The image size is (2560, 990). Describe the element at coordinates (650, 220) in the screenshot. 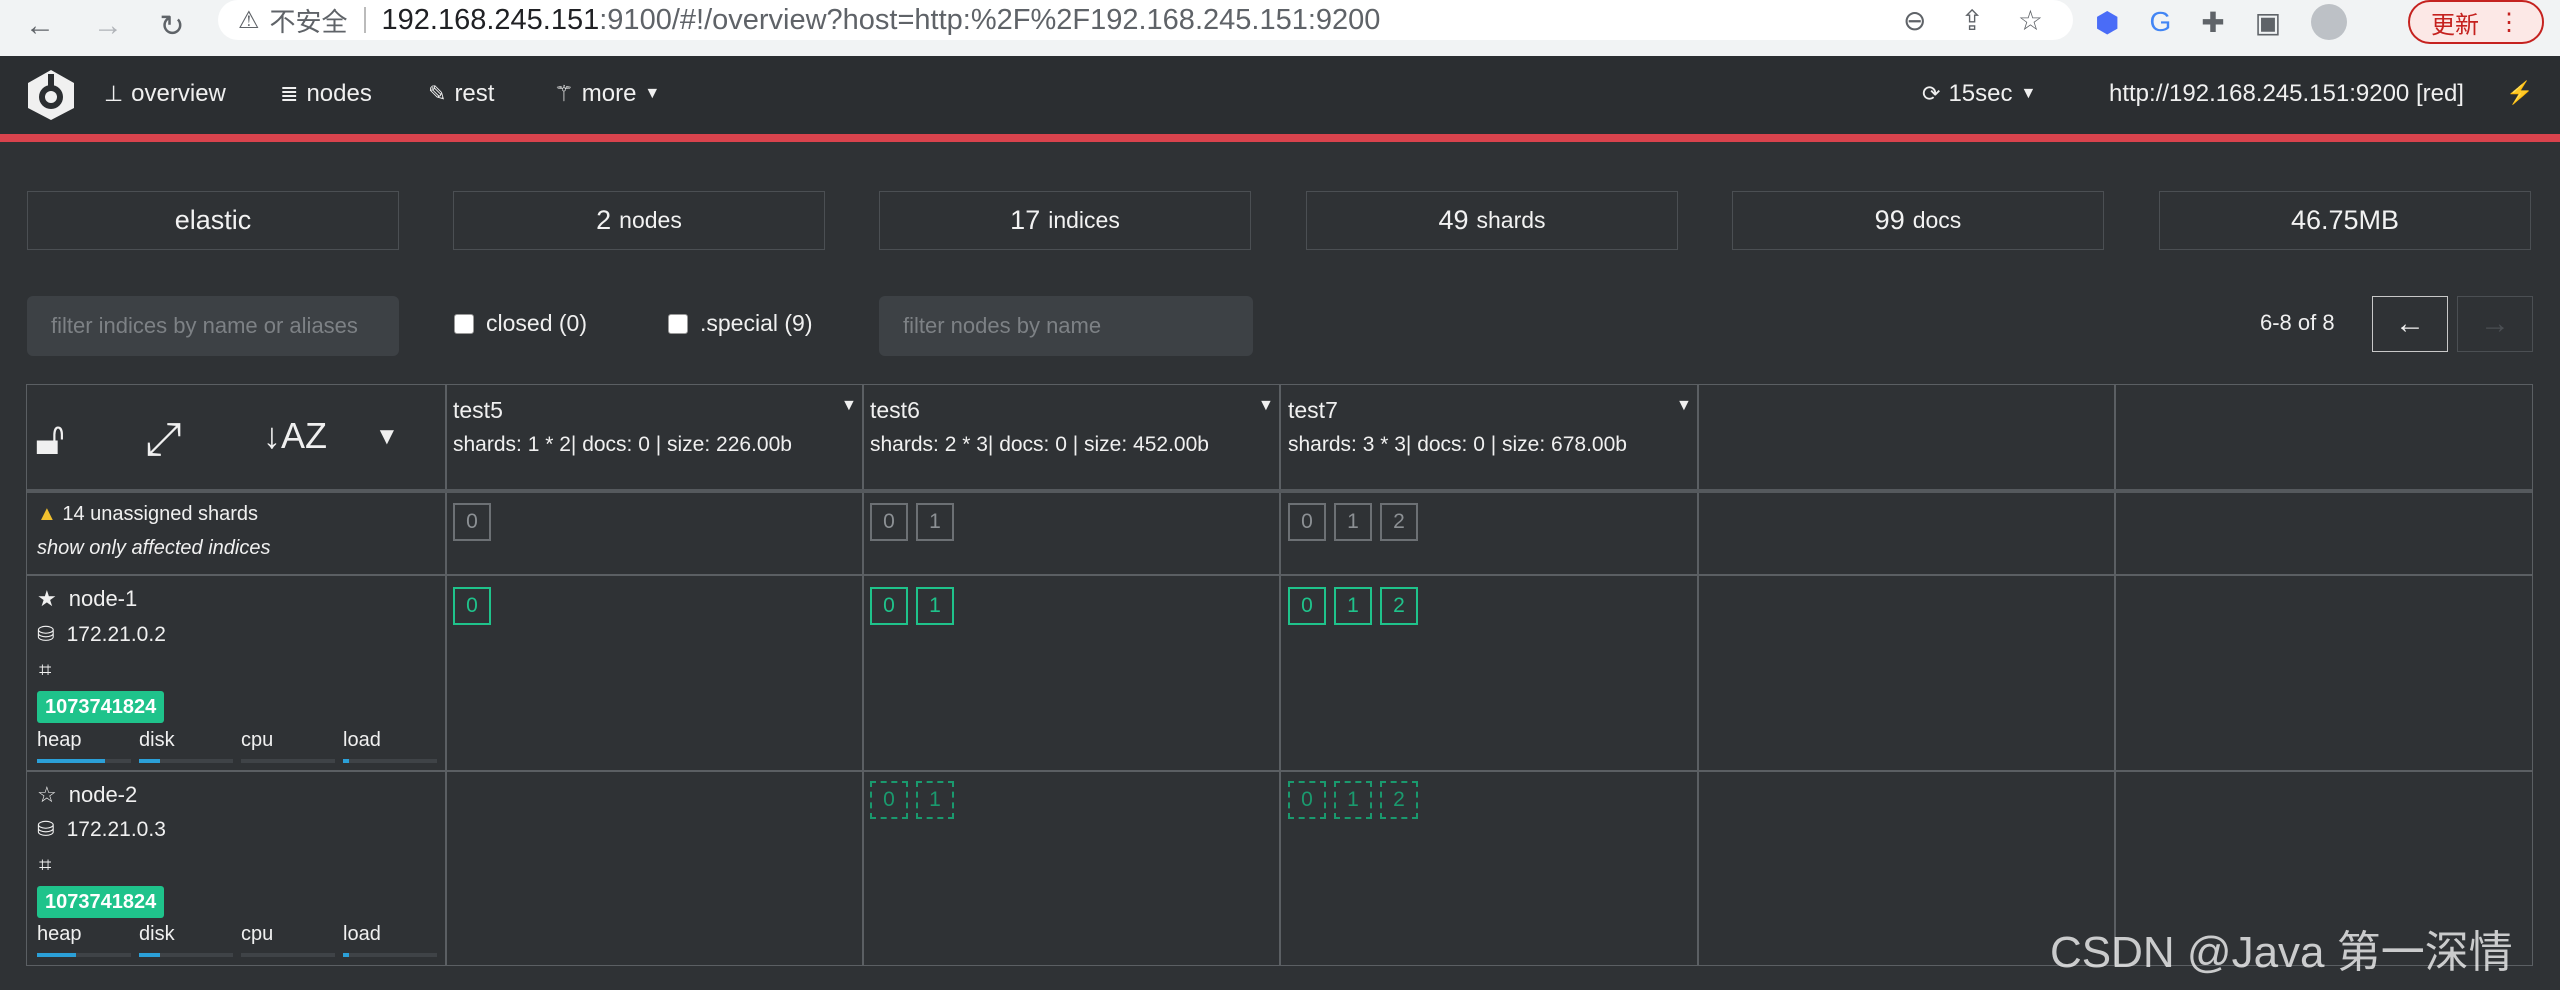

I see `nodes-label: nodes` at that location.